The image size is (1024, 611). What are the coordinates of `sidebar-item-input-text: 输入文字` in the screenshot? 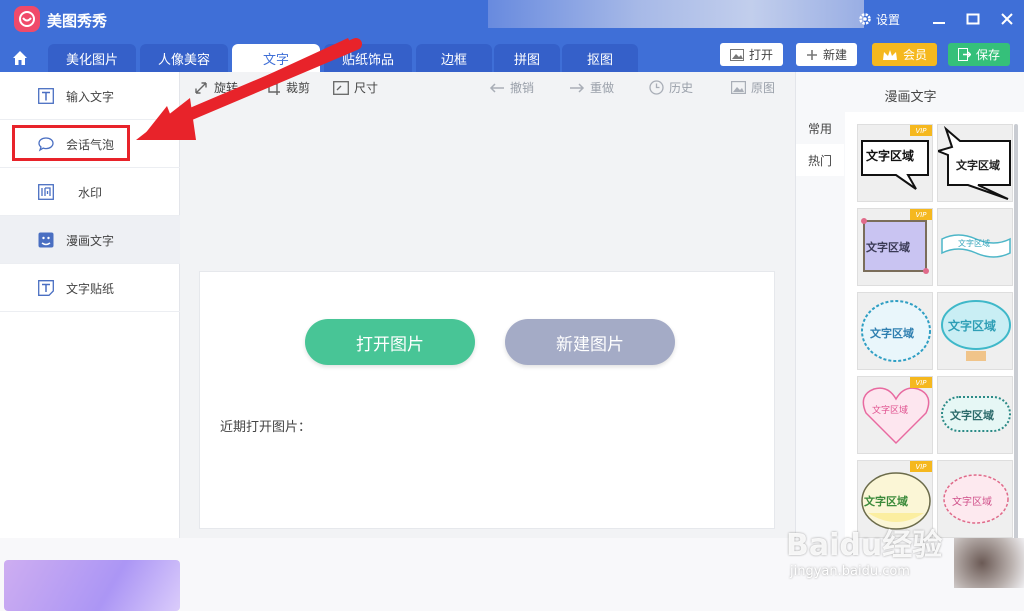 It's located at (90, 96).